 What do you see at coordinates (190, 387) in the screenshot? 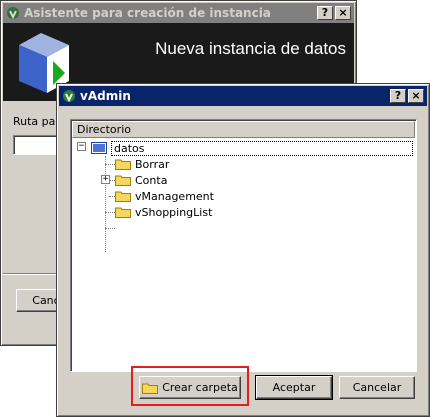
I see `create-folder-button: Crear carpeta` at bounding box center [190, 387].